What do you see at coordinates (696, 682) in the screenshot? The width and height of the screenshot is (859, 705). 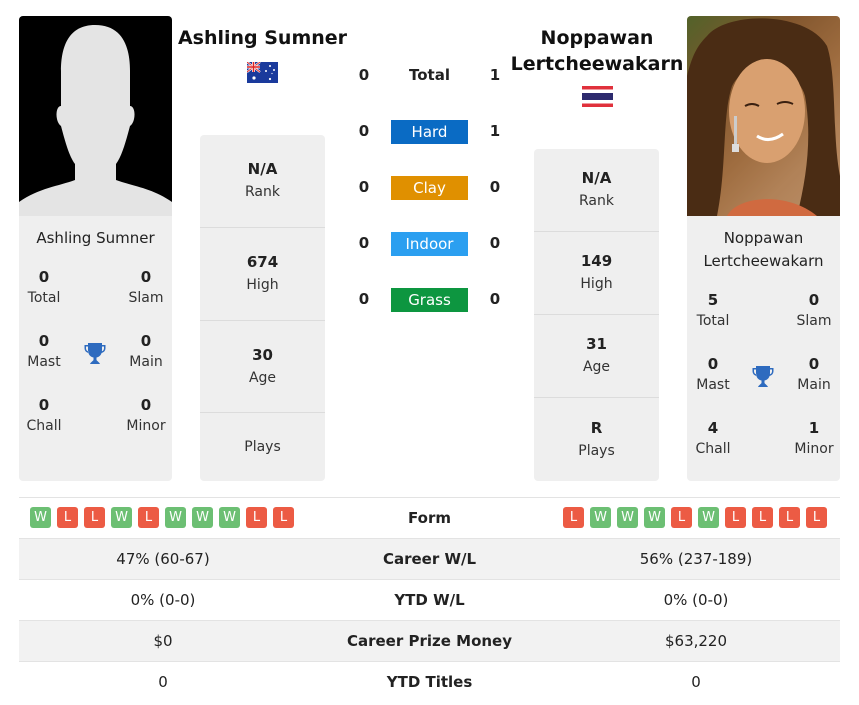 I see `player2-ytd-titles: 0` at bounding box center [696, 682].